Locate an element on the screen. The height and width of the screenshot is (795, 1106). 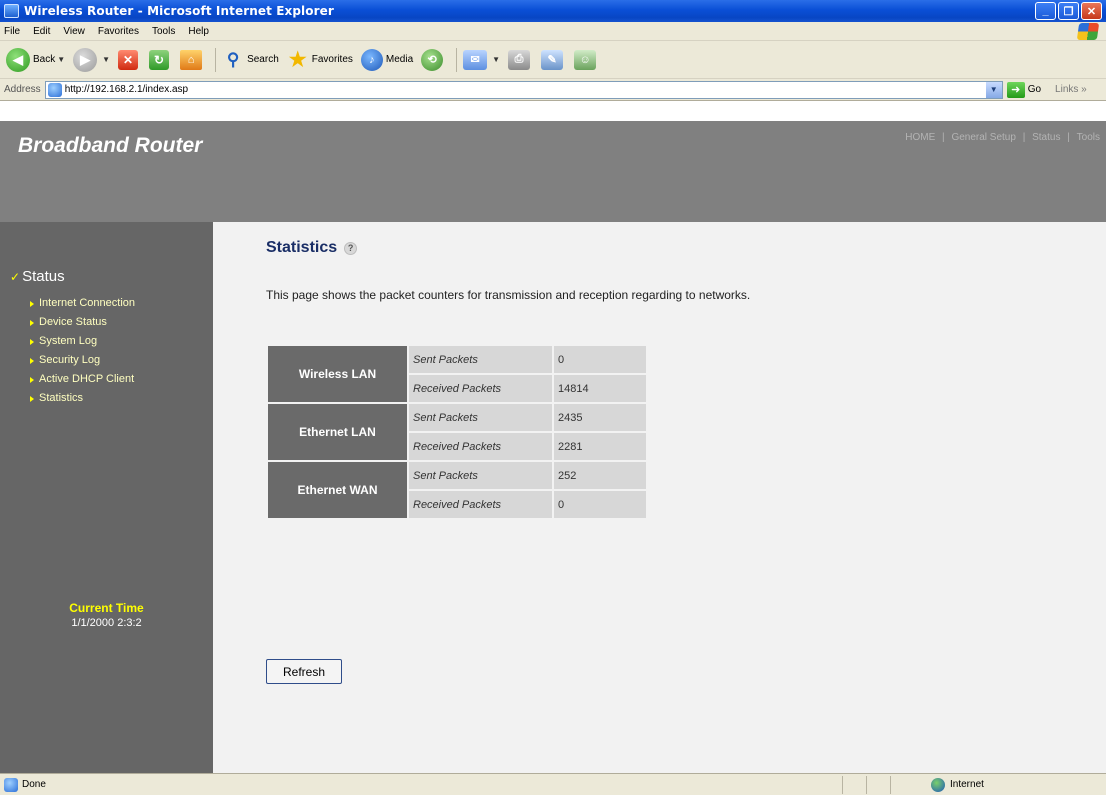
sidebar-item-active-dhcp-client: Active DHCP Client is located at coordinates (82, 379).